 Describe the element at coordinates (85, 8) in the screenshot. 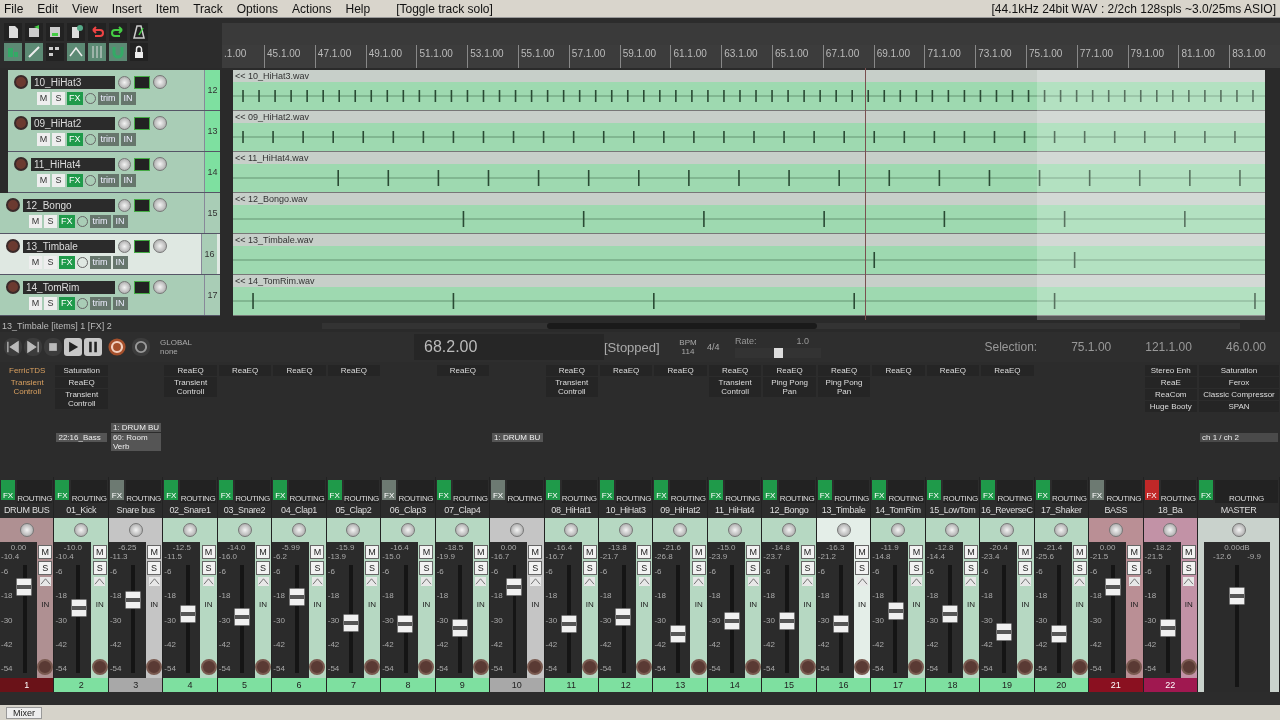

I see `menu-item: View` at that location.